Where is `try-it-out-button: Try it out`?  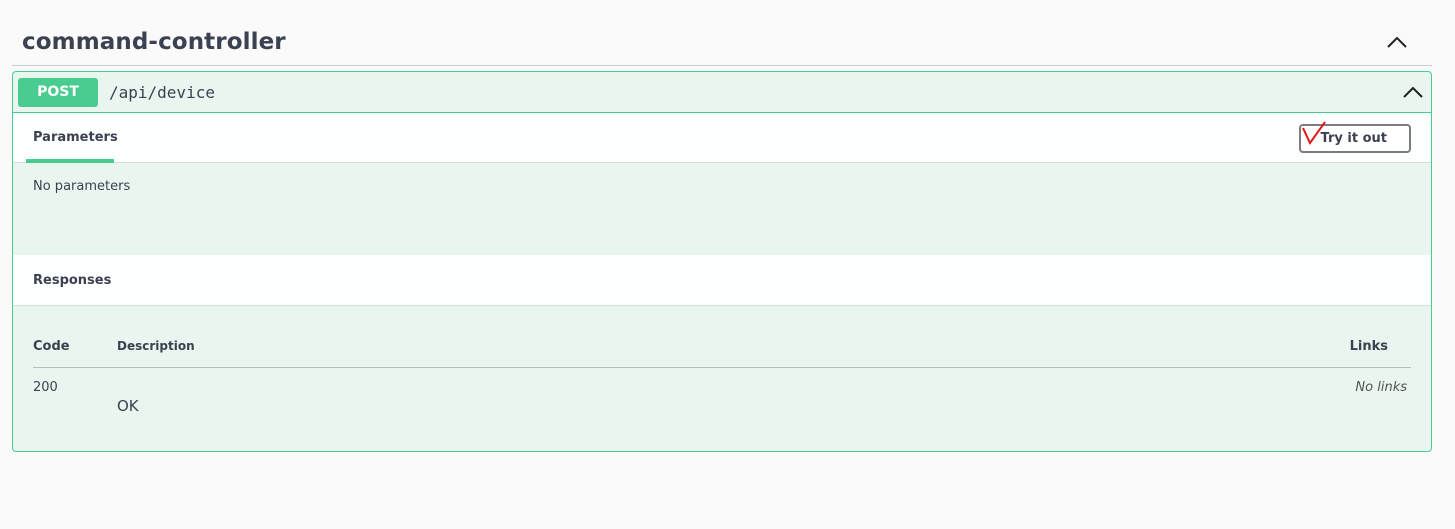
try-it-out-button: Try it out is located at coordinates (1355, 137).